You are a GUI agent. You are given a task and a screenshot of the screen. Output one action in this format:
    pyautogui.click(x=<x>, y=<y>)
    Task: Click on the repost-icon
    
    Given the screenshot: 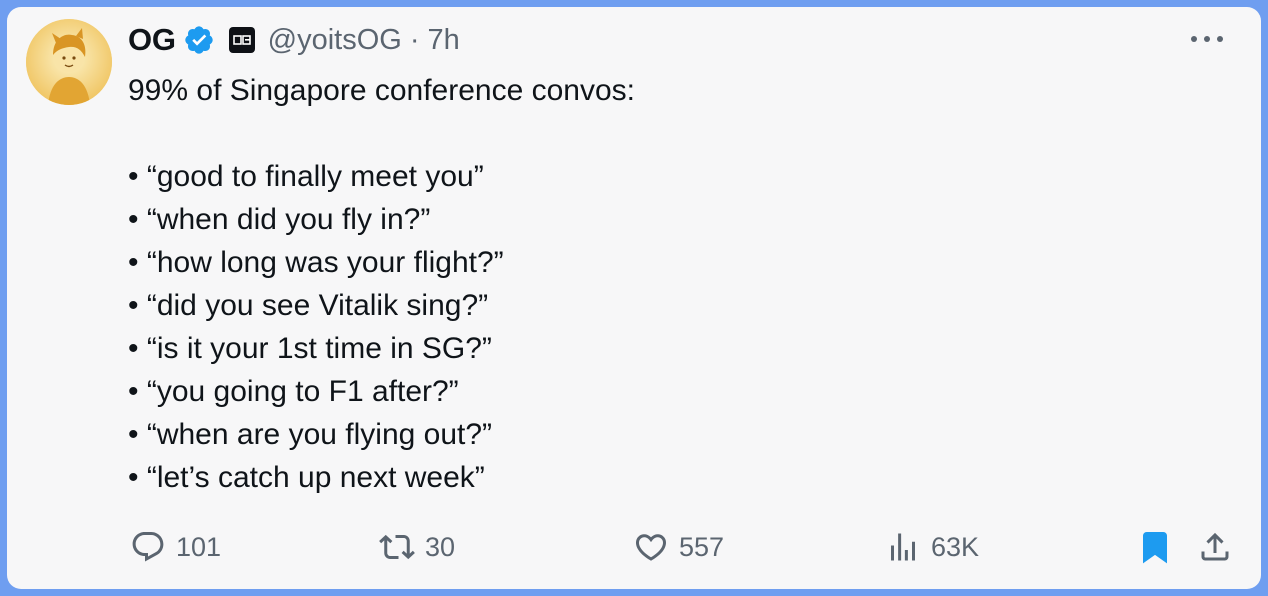 What is the action you would take?
    pyautogui.click(x=397, y=547)
    